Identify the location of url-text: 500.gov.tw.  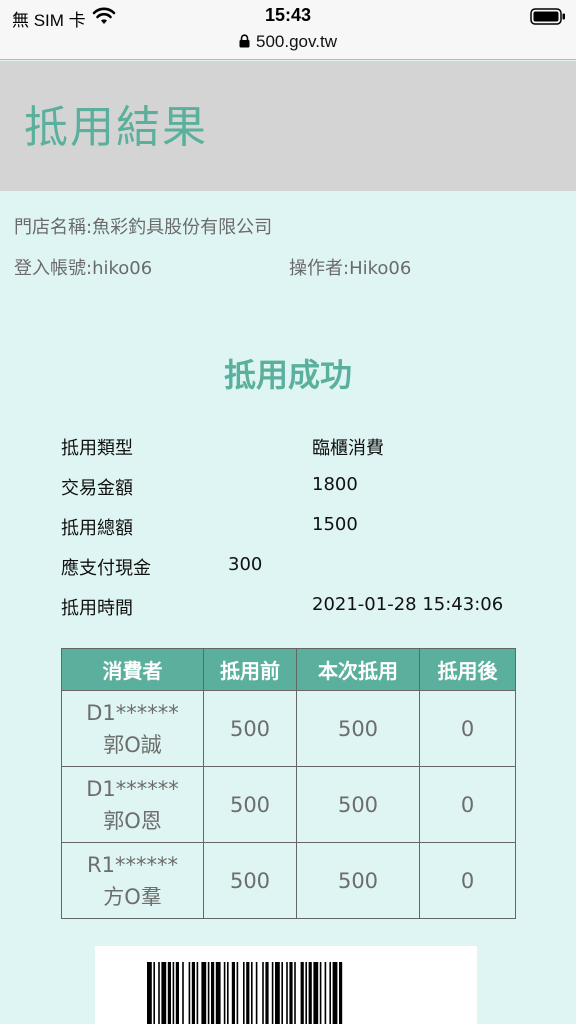
(296, 41).